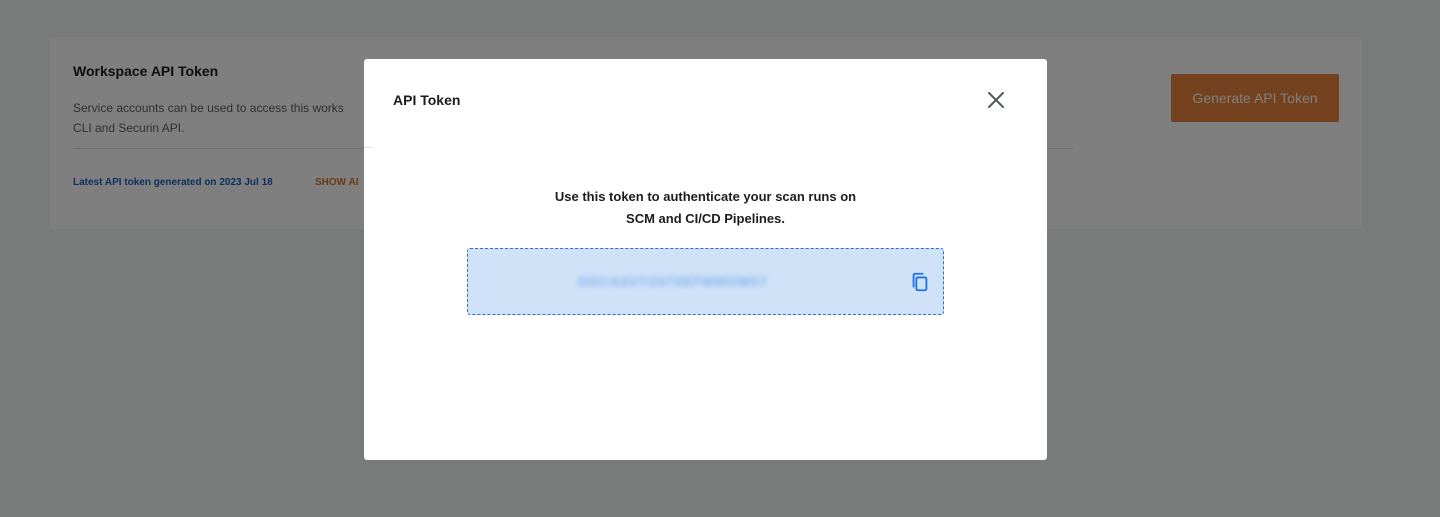 Image resolution: width=1440 pixels, height=517 pixels. What do you see at coordinates (368, 147) in the screenshot?
I see `modal-header-divider` at bounding box center [368, 147].